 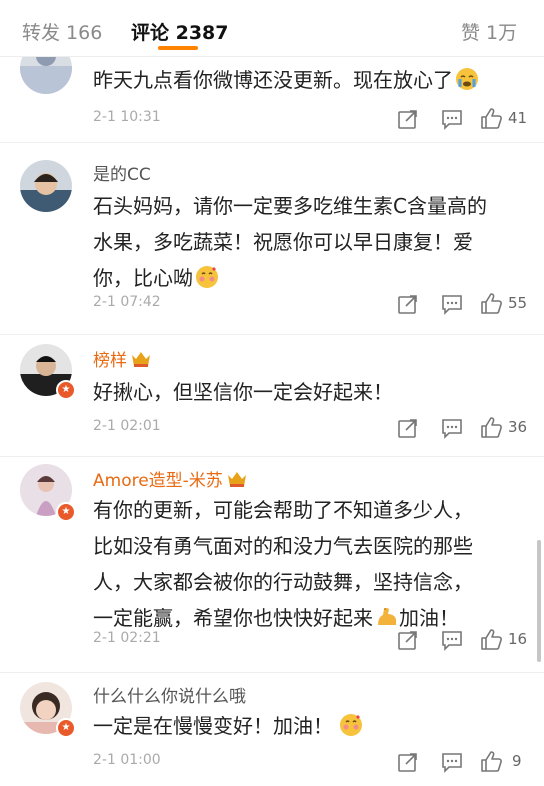 I want to click on comment-time: 2-1 01:00, so click(x=127, y=760).